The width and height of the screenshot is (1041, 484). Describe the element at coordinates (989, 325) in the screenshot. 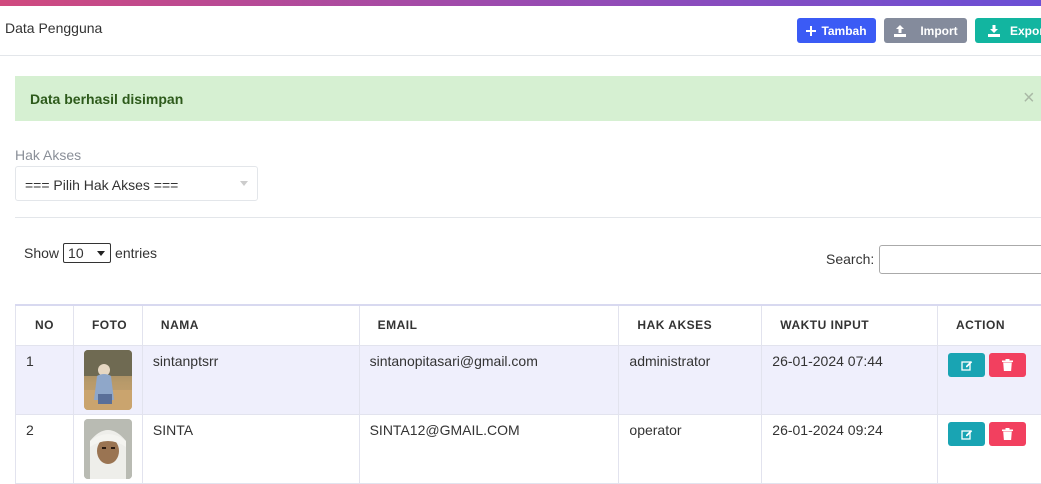

I see `column-header-action: ACTION` at that location.